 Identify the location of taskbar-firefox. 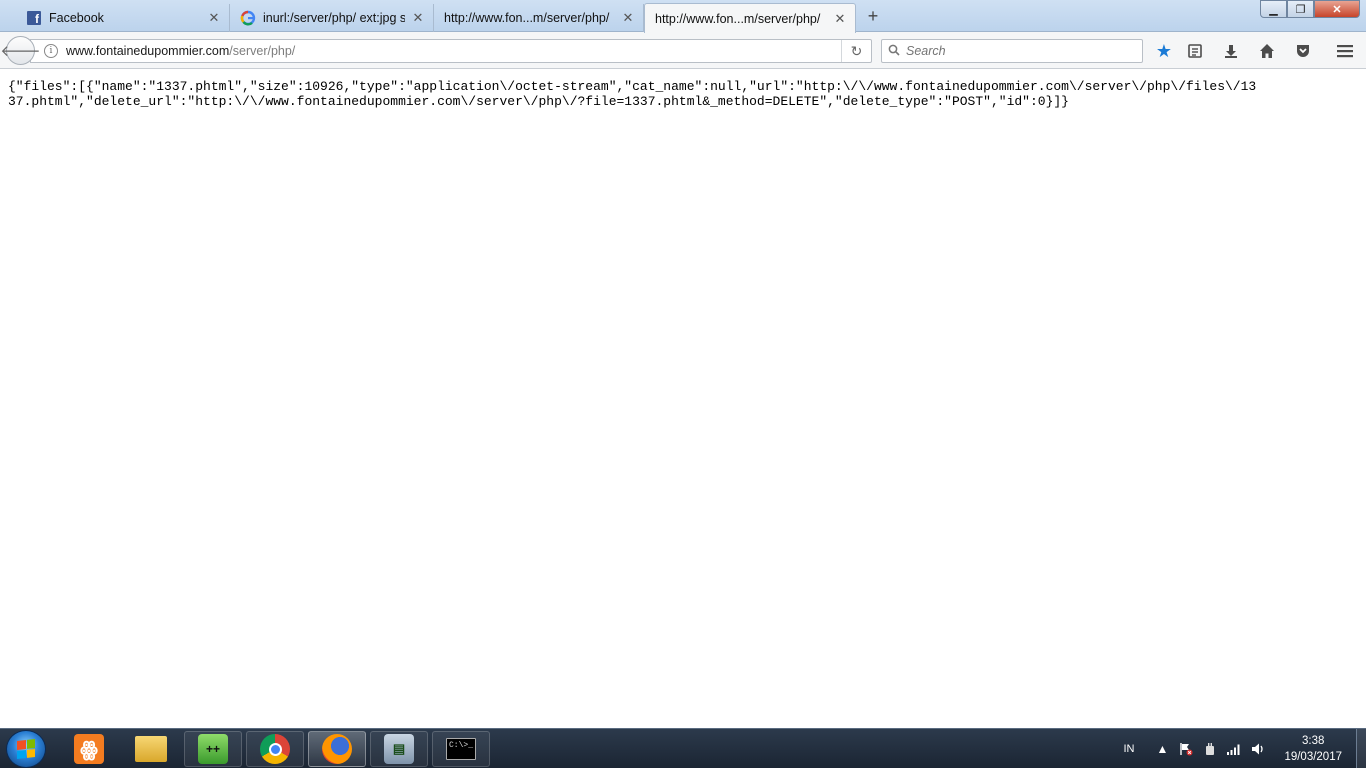
(337, 749).